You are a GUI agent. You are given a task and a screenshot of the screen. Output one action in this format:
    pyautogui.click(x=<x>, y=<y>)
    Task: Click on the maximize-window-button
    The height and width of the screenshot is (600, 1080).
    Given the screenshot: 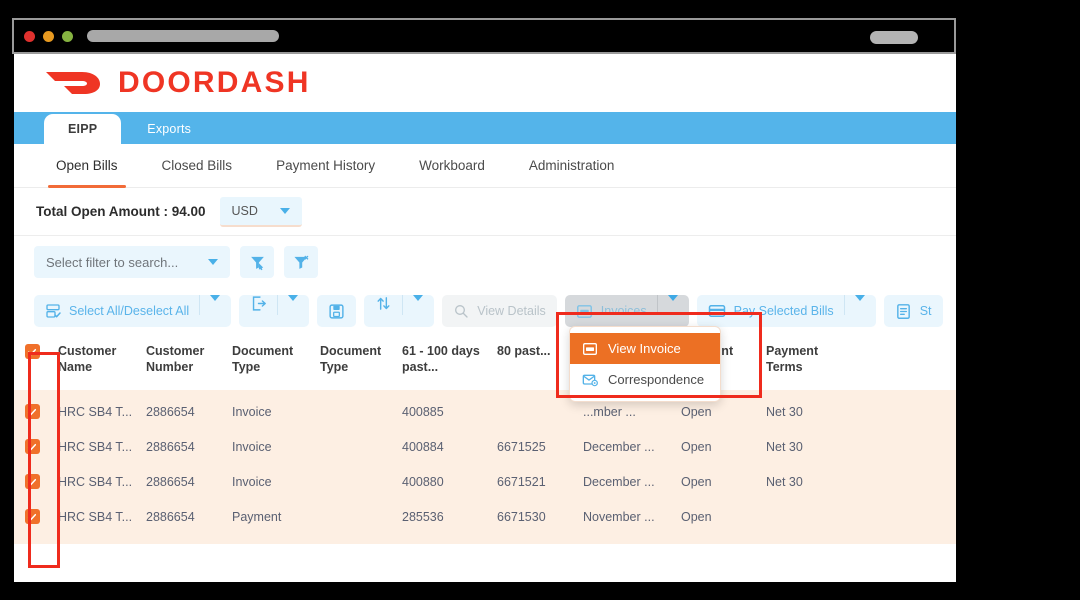 What is the action you would take?
    pyautogui.click(x=67, y=36)
    